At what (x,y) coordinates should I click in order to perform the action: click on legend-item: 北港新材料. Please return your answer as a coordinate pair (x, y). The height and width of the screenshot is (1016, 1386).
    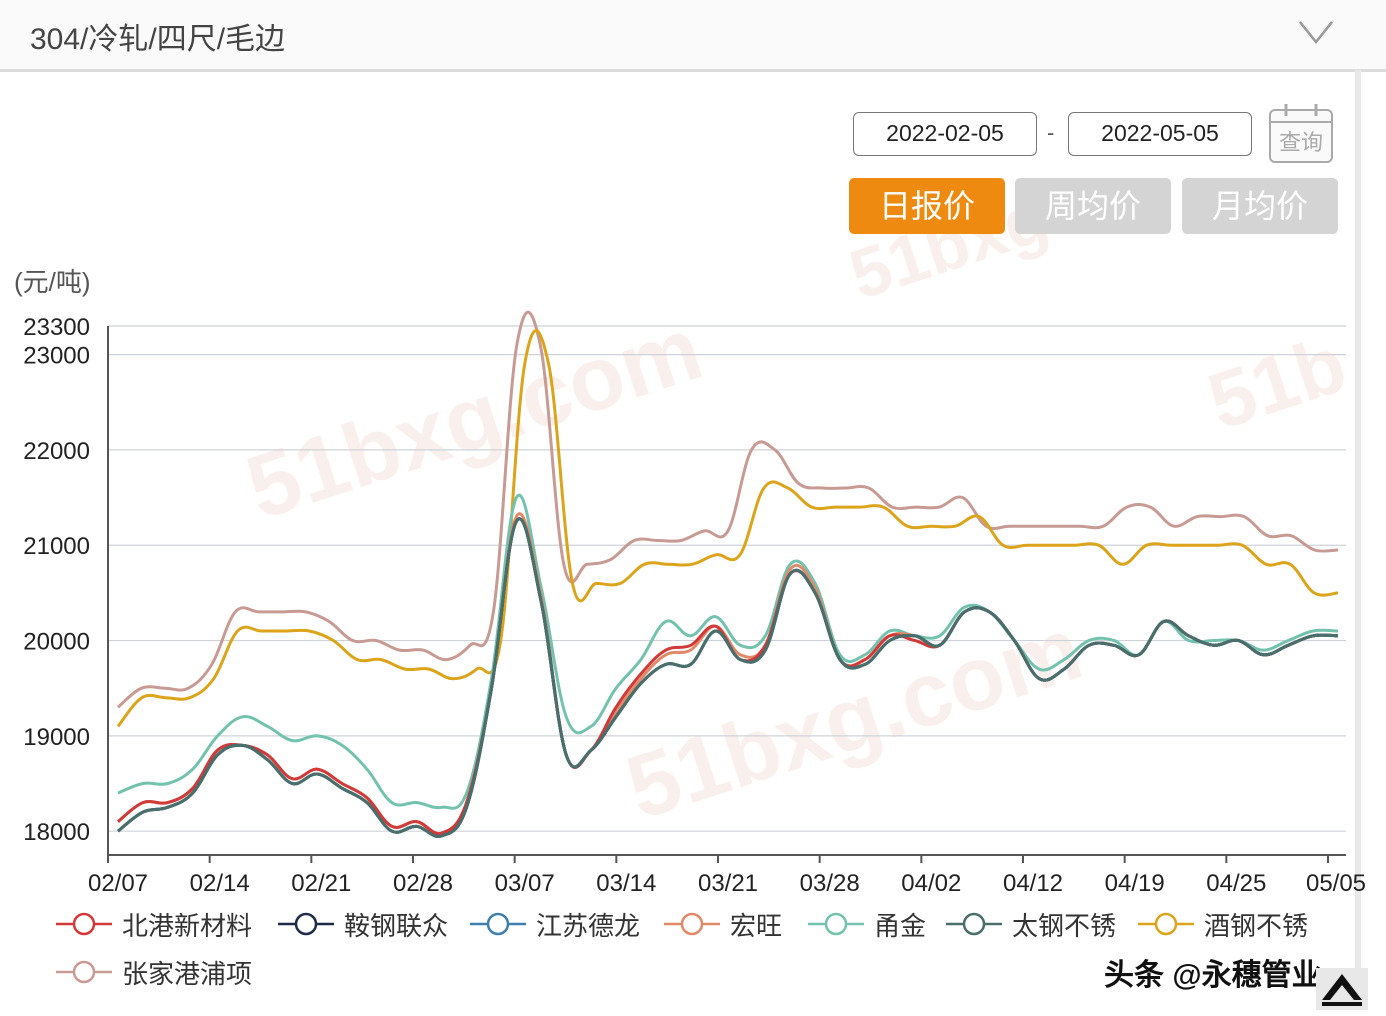
    Looking at the image, I should click on (154, 924).